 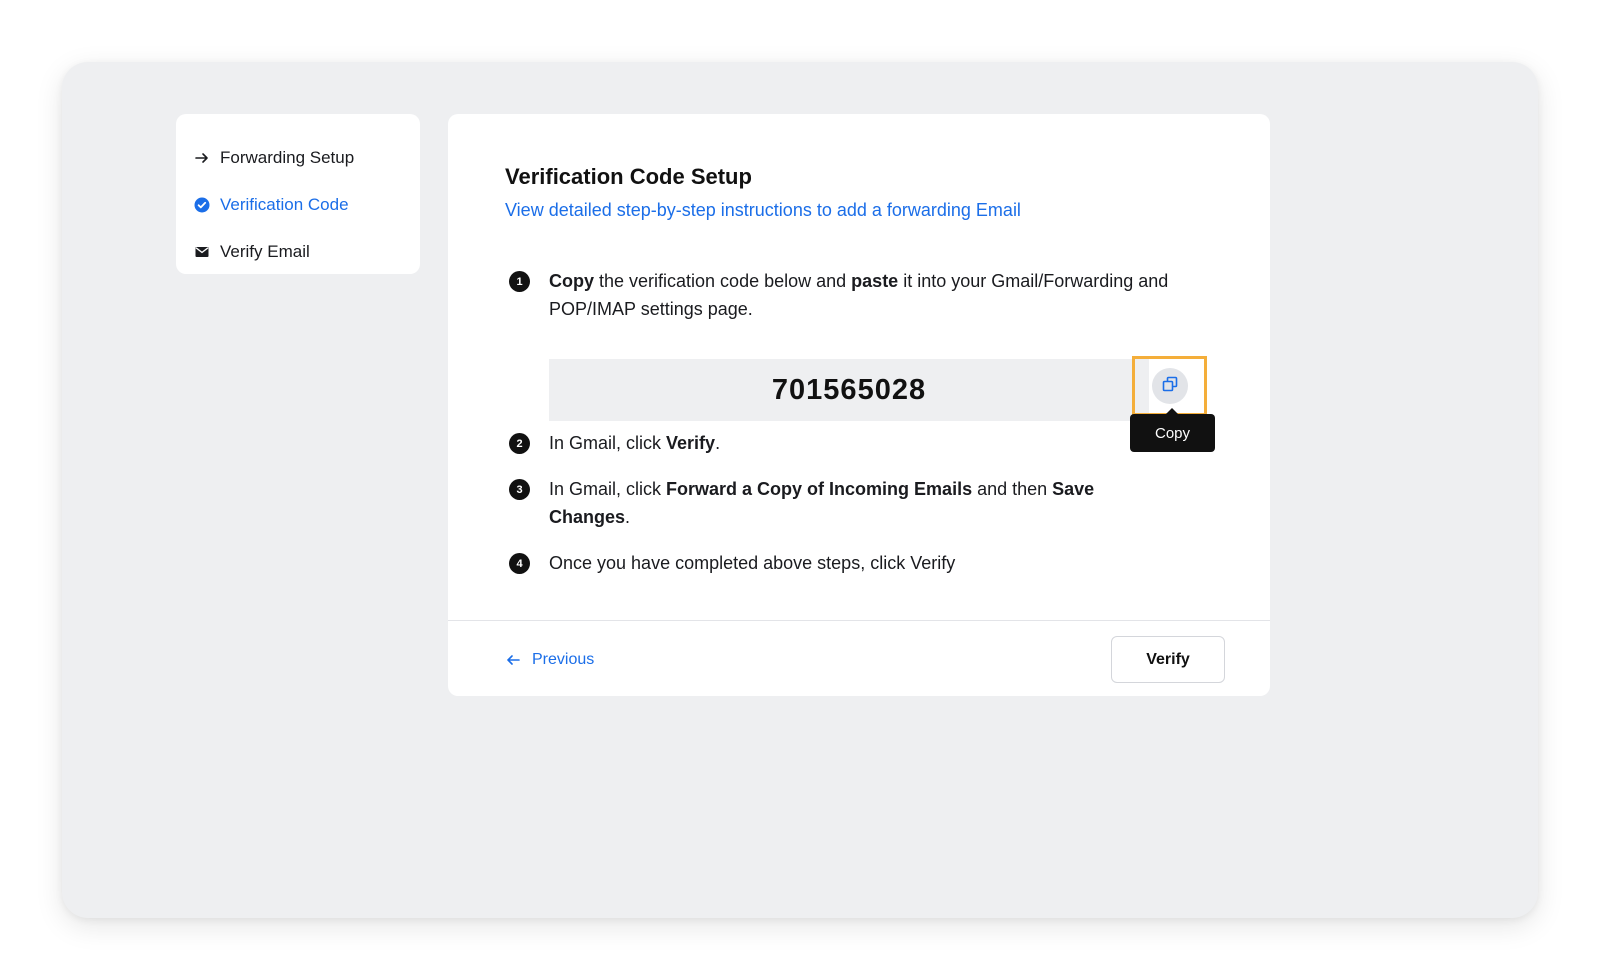 What do you see at coordinates (635, 443) in the screenshot?
I see `step-2-text: In Gmail, click Verify.` at bounding box center [635, 443].